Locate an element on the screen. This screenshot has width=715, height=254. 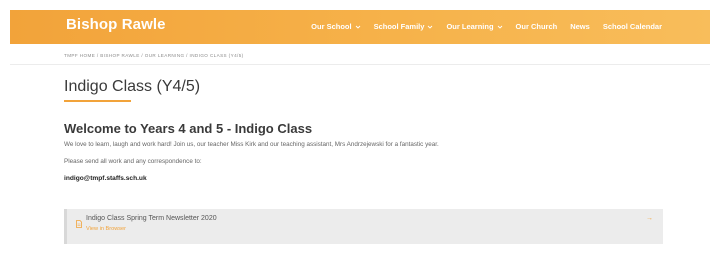
arrow-right-icon: → is located at coordinates (649, 218).